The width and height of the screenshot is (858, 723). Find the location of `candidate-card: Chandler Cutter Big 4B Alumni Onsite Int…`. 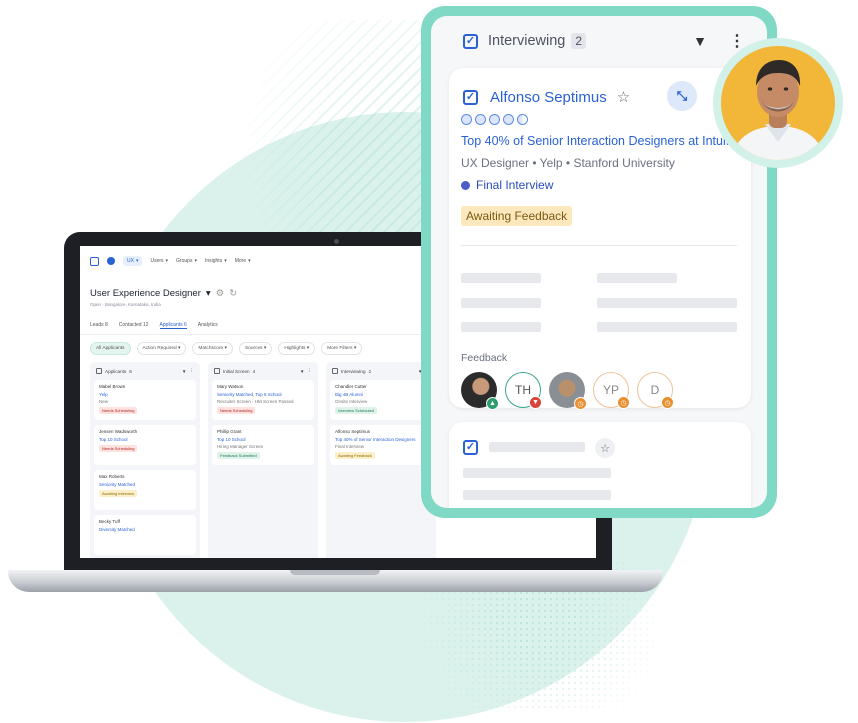

candidate-card: Chandler Cutter Big 4B Alumni Onsite Int… is located at coordinates (381, 400).